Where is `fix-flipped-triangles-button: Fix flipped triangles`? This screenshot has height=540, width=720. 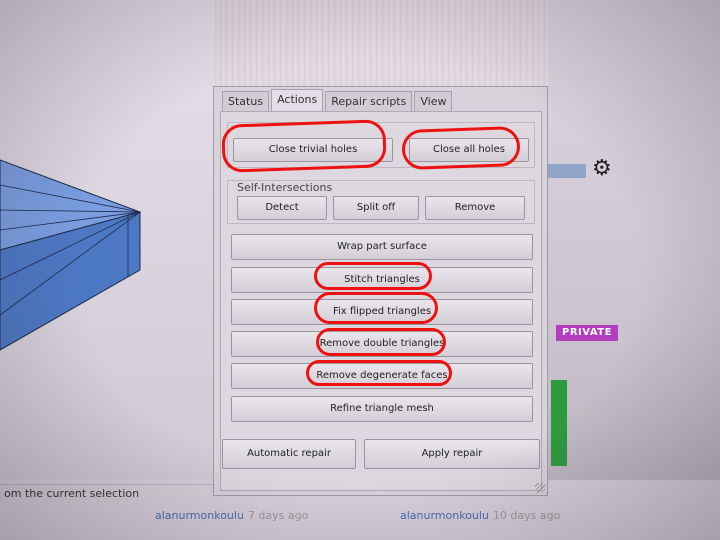 fix-flipped-triangles-button: Fix flipped triangles is located at coordinates (382, 312).